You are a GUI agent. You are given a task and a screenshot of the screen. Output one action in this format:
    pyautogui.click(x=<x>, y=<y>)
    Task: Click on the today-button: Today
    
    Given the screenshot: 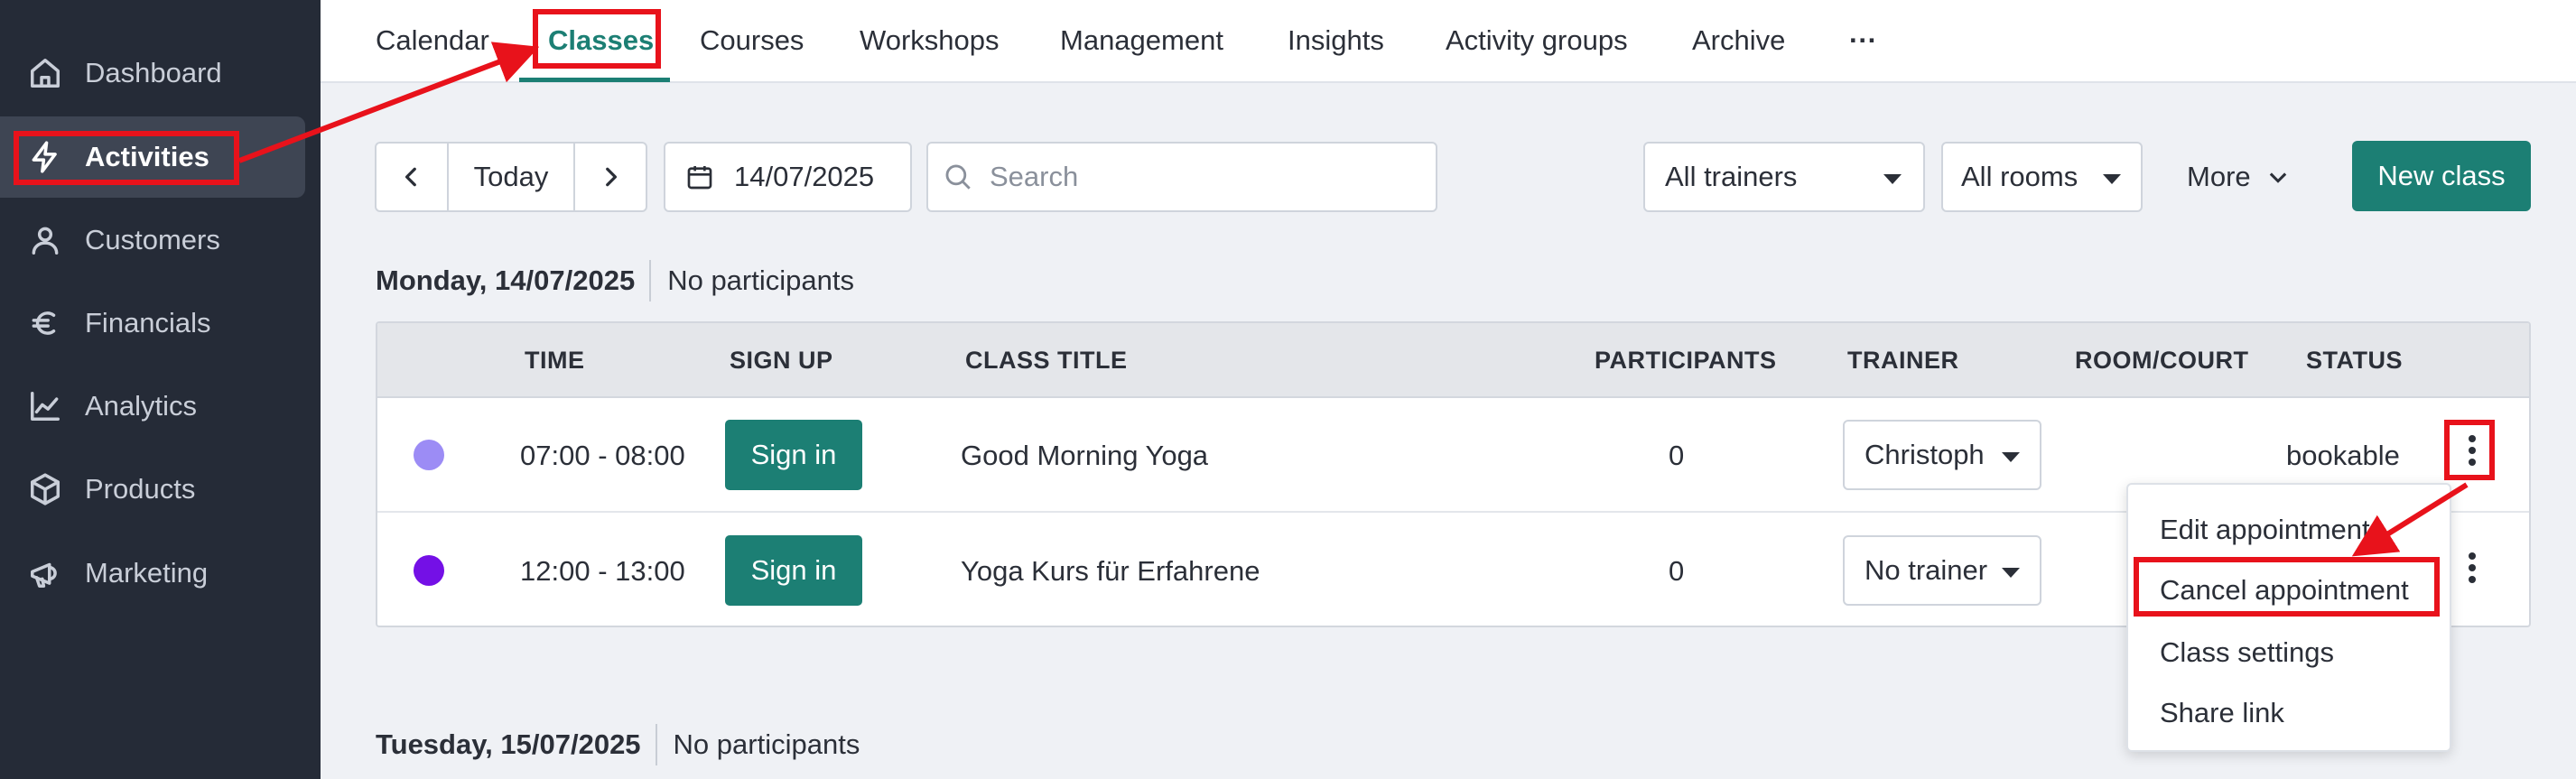 What is the action you would take?
    pyautogui.click(x=510, y=177)
    